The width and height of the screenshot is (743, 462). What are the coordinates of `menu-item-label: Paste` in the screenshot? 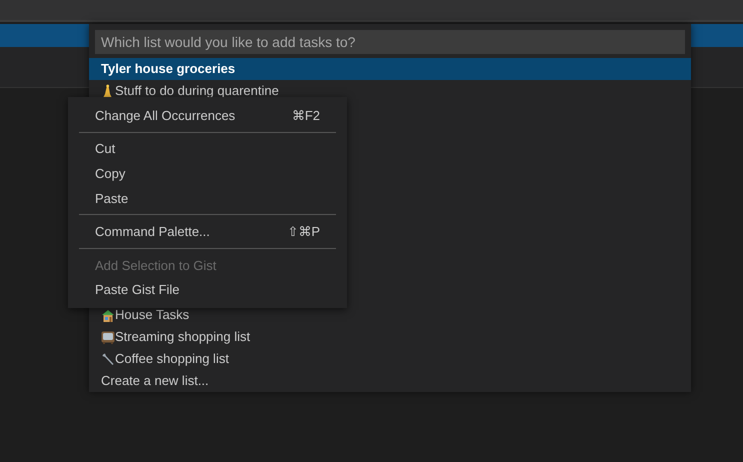 It's located at (111, 198).